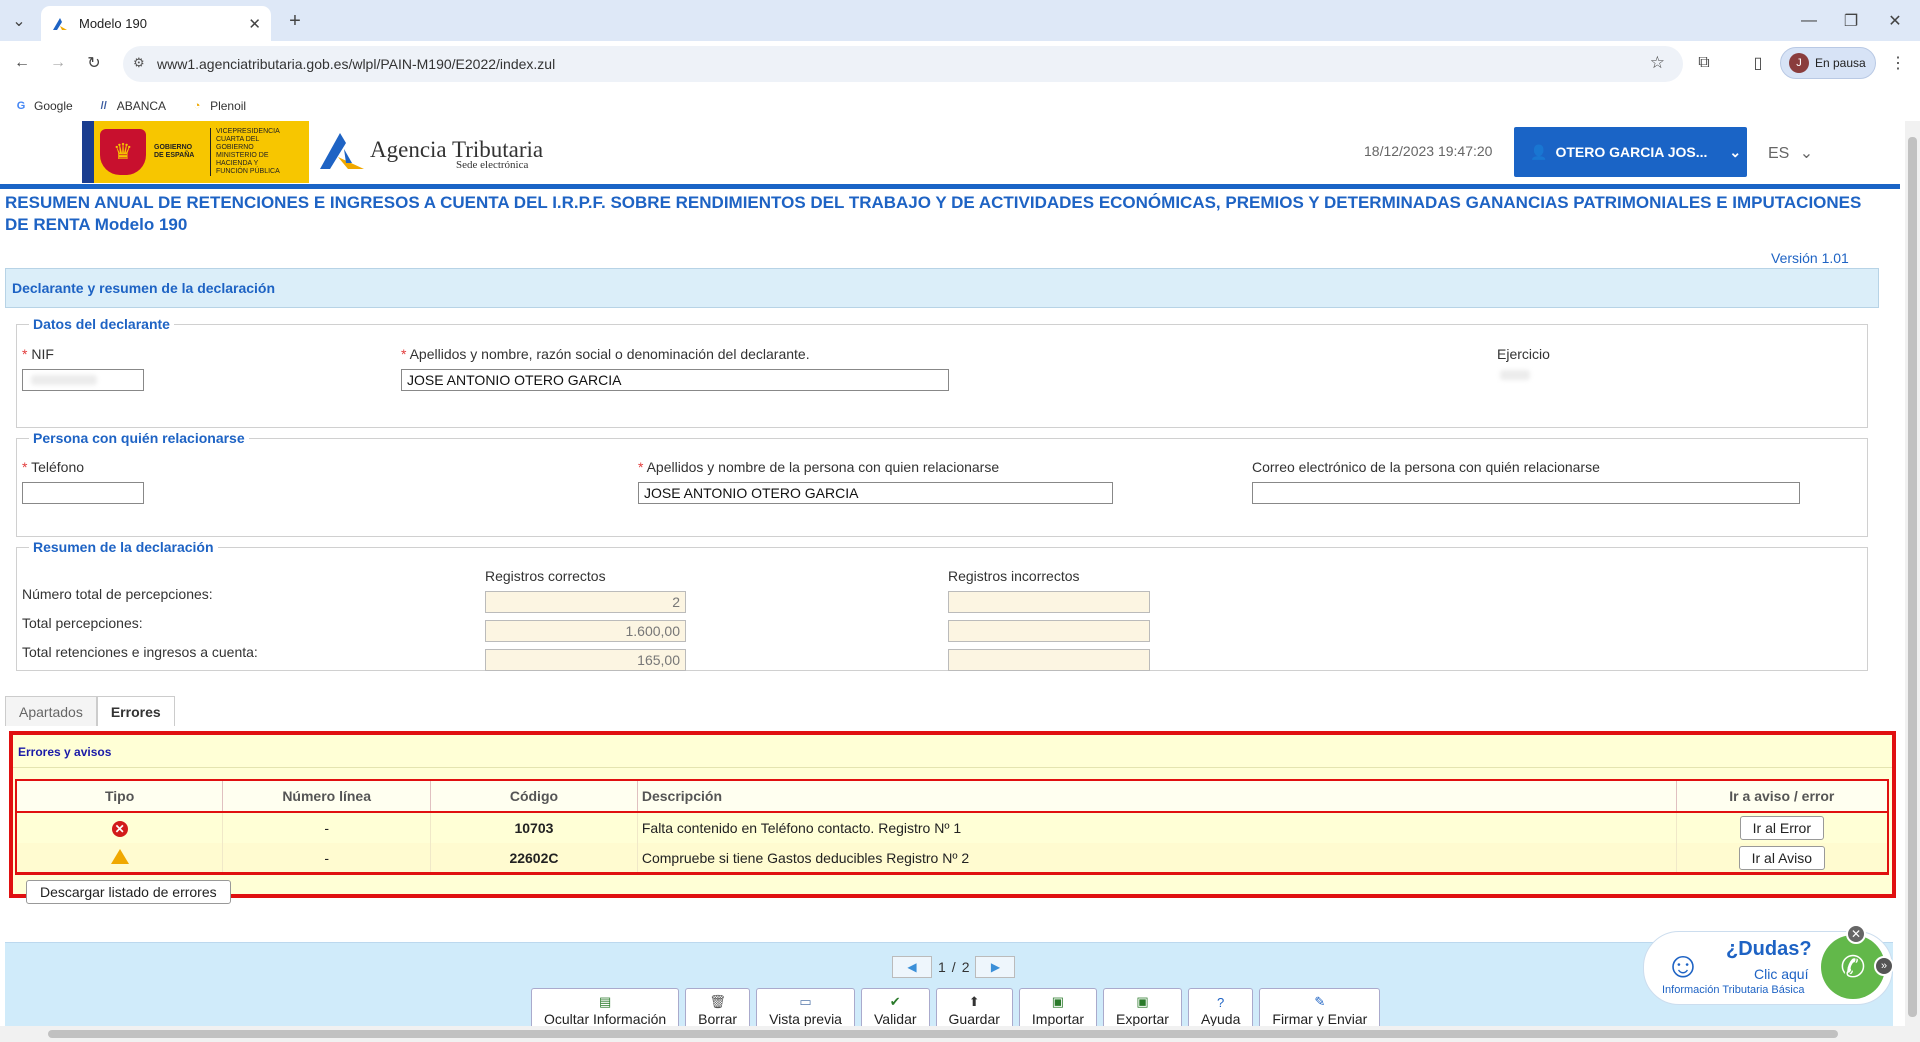 The image size is (1920, 1042). Describe the element at coordinates (585, 631) in the screenshot. I see `total-percepciones-correctos-field: 1.600,00` at that location.